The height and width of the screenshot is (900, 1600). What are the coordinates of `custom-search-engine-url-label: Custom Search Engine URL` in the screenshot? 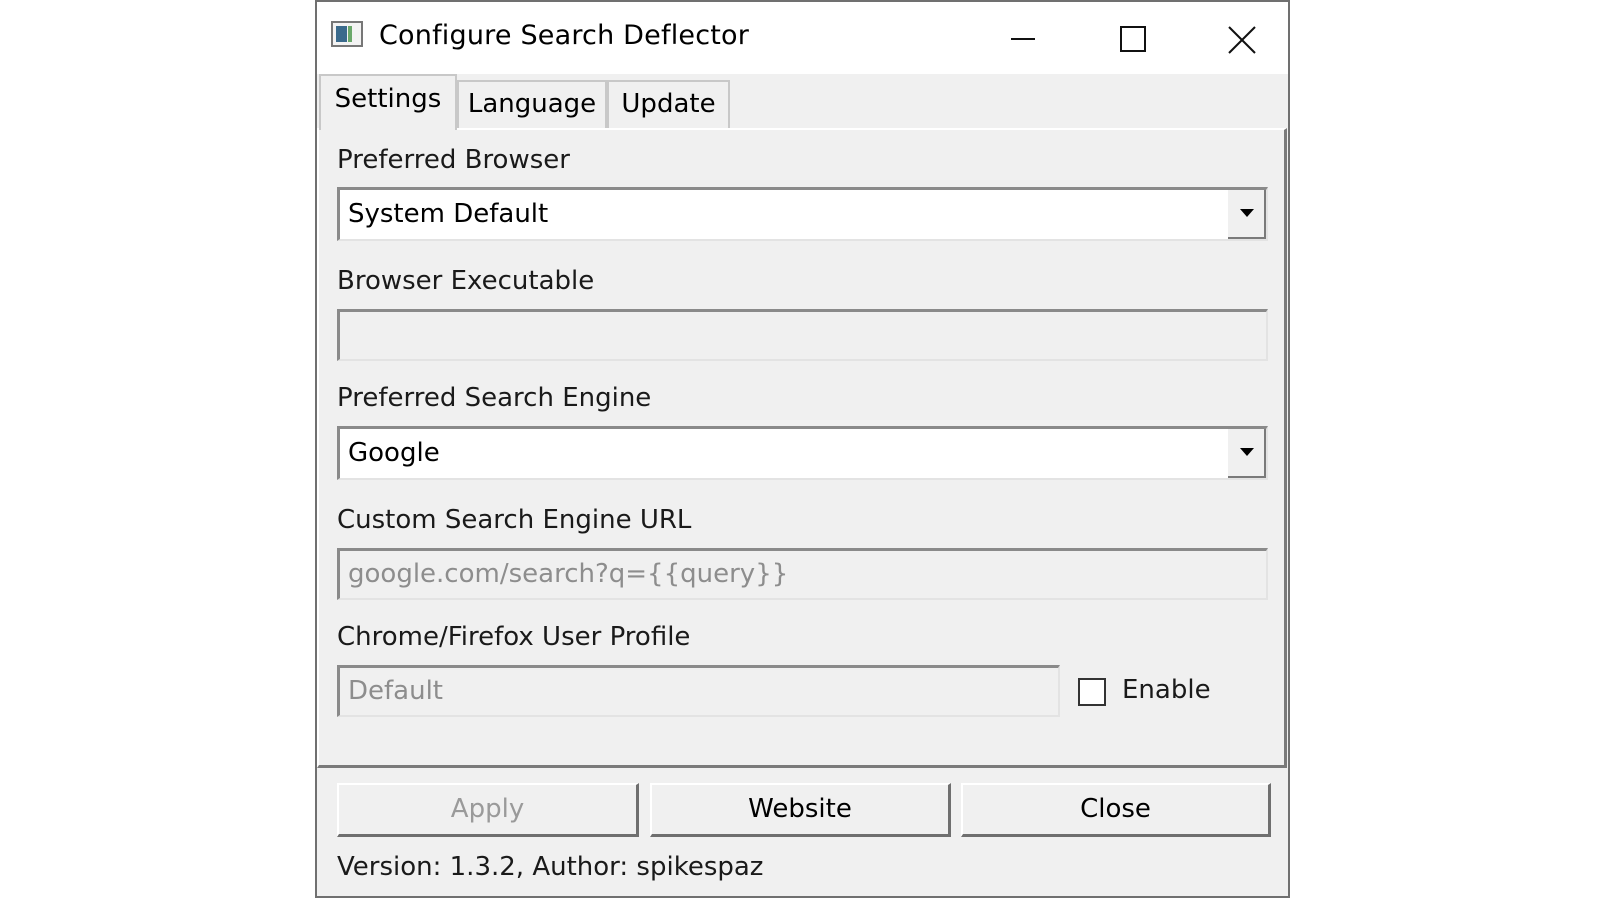 It's located at (514, 520).